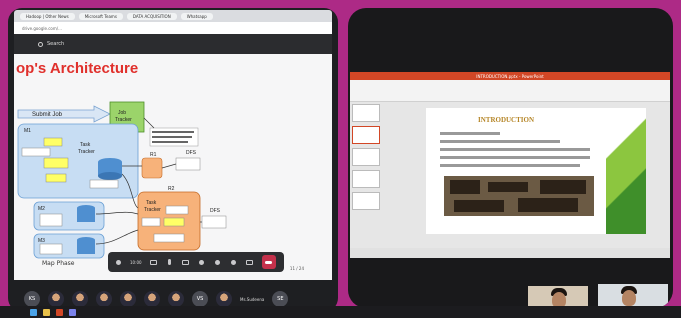 Image resolution: width=681 pixels, height=318 pixels. What do you see at coordinates (202, 262) in the screenshot?
I see `more-options-icon` at bounding box center [202, 262].